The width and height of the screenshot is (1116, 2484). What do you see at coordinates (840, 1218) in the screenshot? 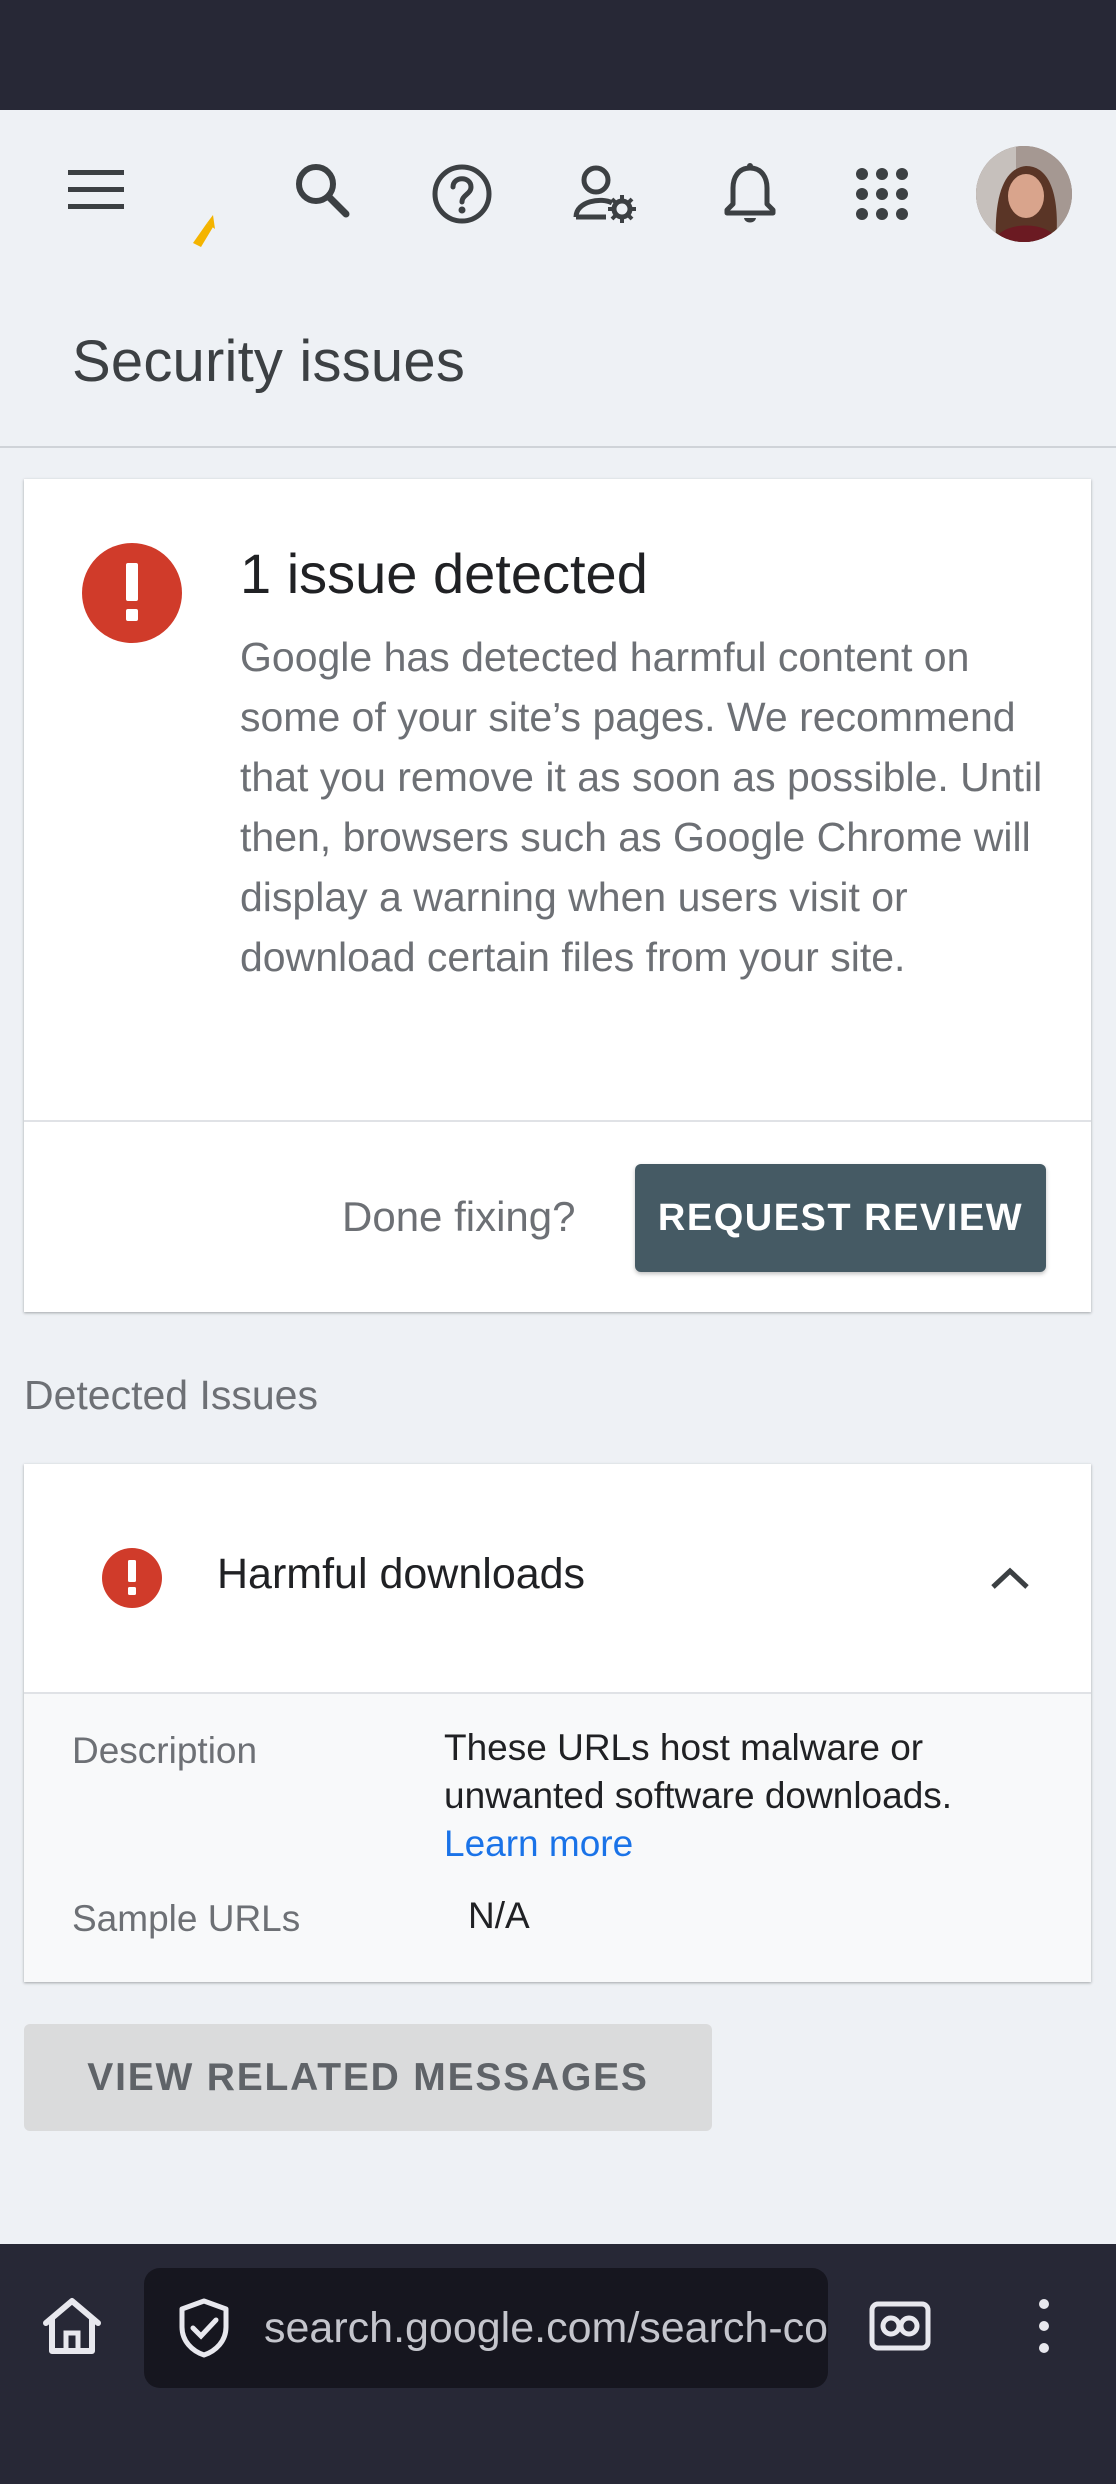
I see `request-review-button: REQUEST REVIEW` at bounding box center [840, 1218].